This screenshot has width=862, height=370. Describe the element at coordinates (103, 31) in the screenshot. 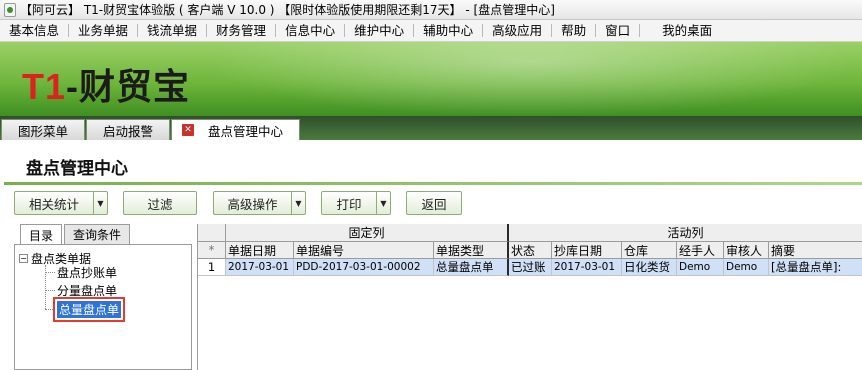

I see `menu-business-docs: 业务单据` at that location.